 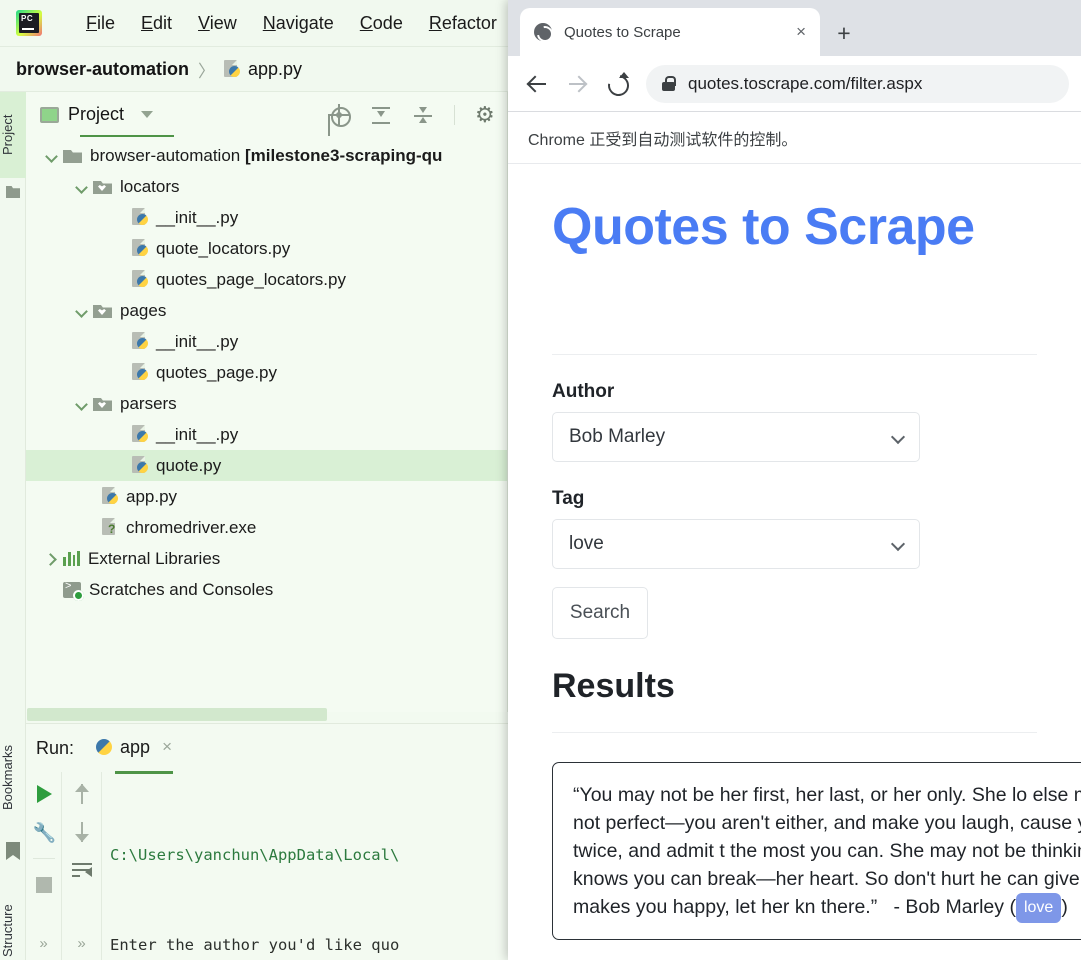 I want to click on quote-author: - Bob Marley, so click(x=949, y=906).